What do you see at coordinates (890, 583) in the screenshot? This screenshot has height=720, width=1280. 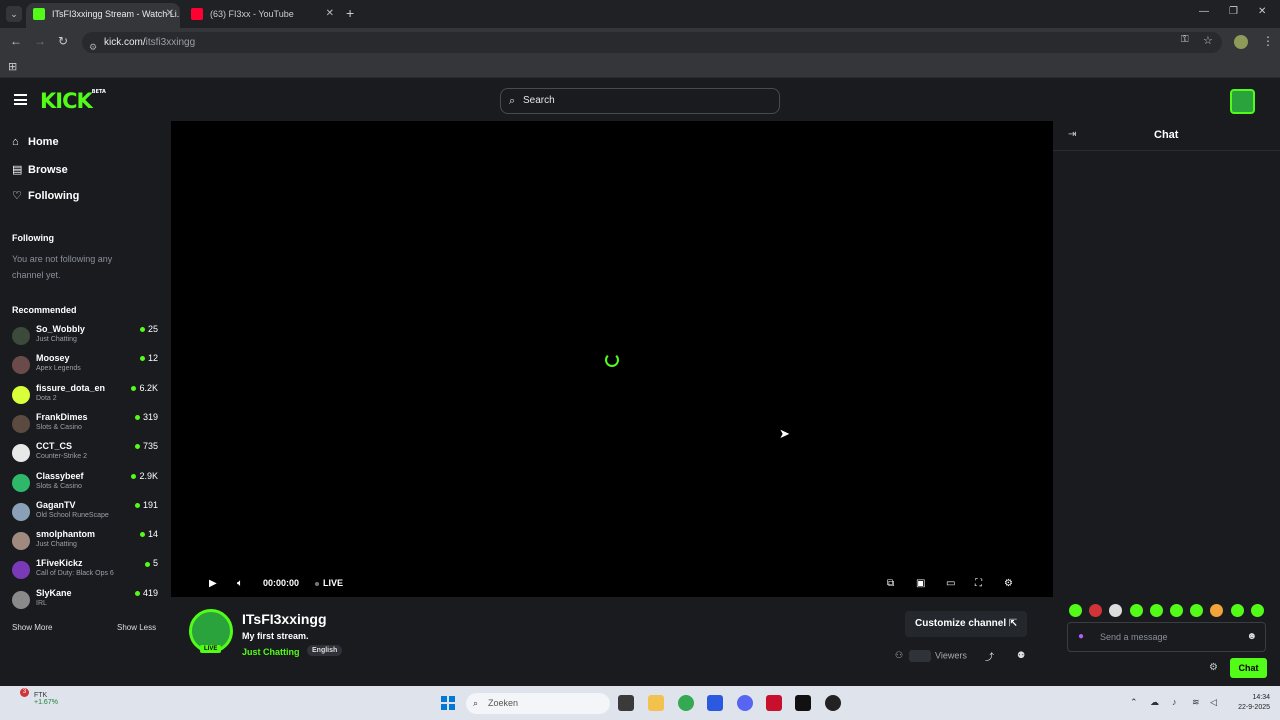 I see `miniplayer-icon: ⧉` at bounding box center [890, 583].